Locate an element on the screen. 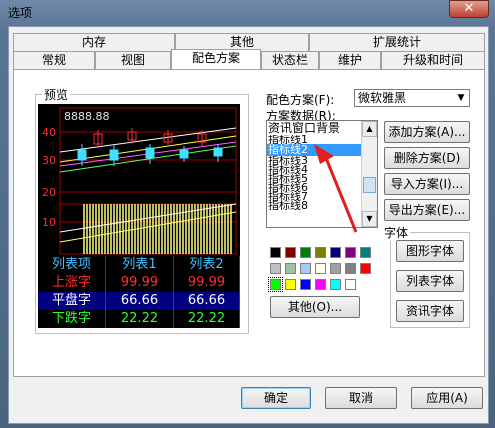 The image size is (495, 428). delete-scheme-button: 删除方案(D) is located at coordinates (427, 158).